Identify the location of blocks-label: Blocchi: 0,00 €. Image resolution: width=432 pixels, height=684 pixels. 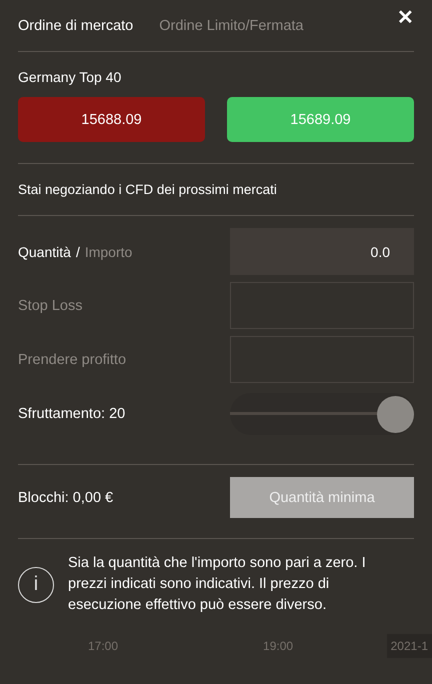
(66, 498).